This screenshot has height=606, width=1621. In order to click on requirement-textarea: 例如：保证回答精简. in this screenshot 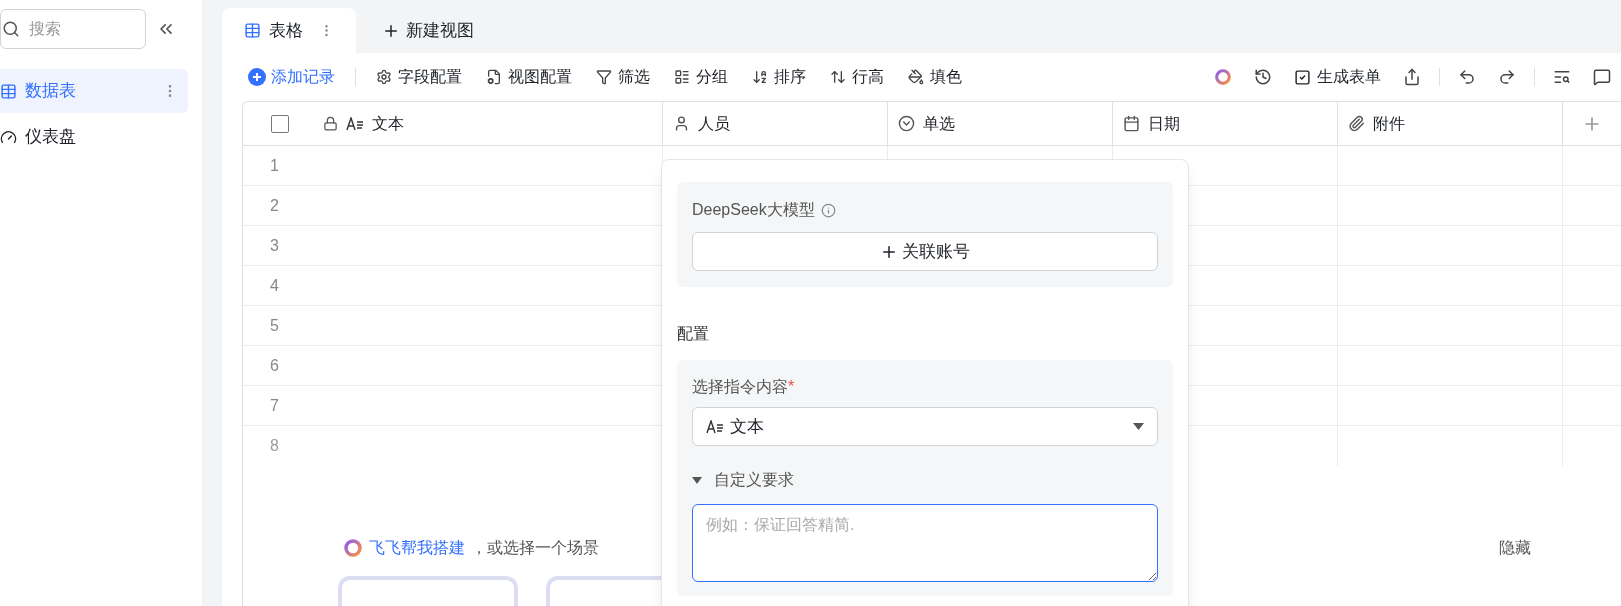, I will do `click(925, 543)`.